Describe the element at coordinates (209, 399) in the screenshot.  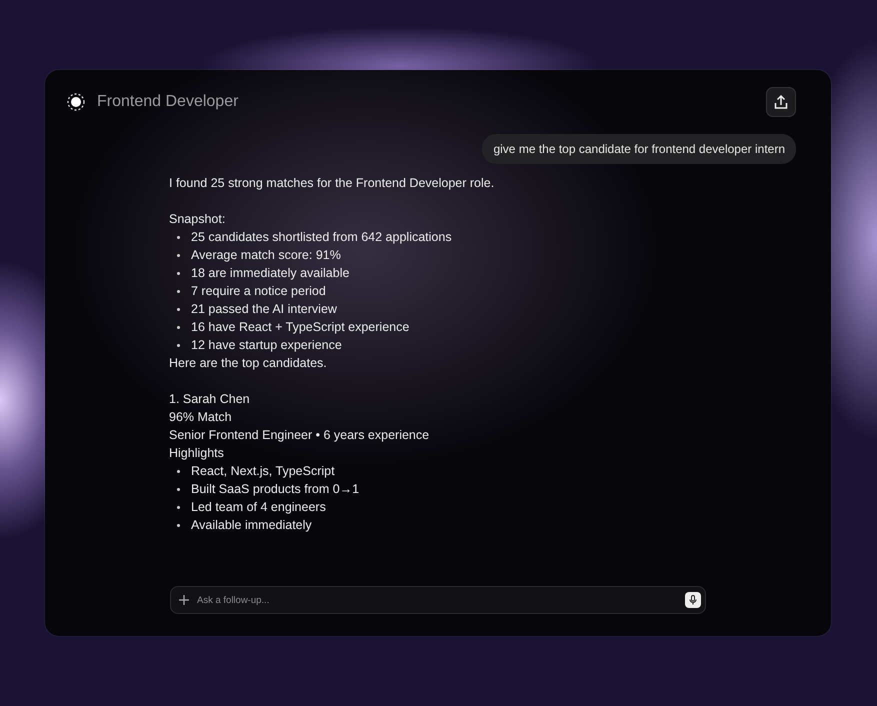
I see `candidate-name: 1. Sarah Chen` at that location.